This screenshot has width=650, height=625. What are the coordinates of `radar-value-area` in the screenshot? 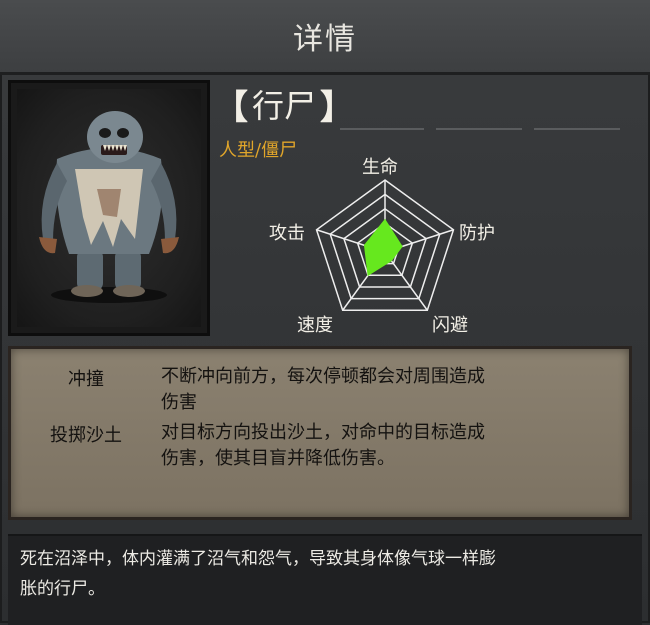 It's located at (383, 247).